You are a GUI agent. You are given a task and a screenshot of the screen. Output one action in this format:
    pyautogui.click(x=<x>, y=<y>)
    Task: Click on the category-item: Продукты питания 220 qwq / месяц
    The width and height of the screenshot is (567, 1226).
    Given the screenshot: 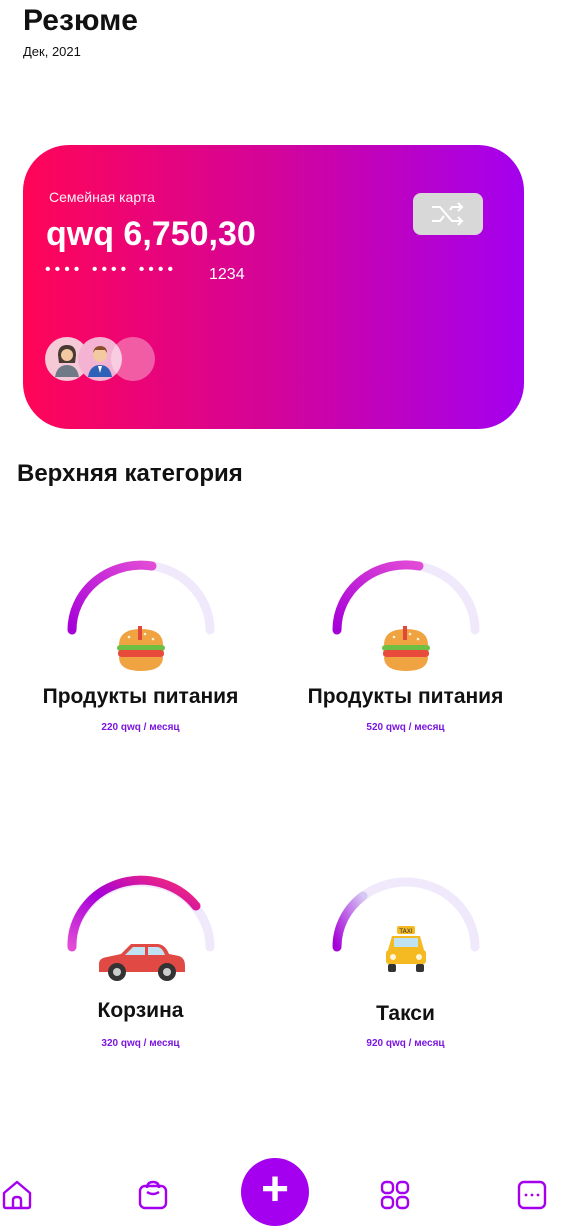 What is the action you would take?
    pyautogui.click(x=140, y=650)
    